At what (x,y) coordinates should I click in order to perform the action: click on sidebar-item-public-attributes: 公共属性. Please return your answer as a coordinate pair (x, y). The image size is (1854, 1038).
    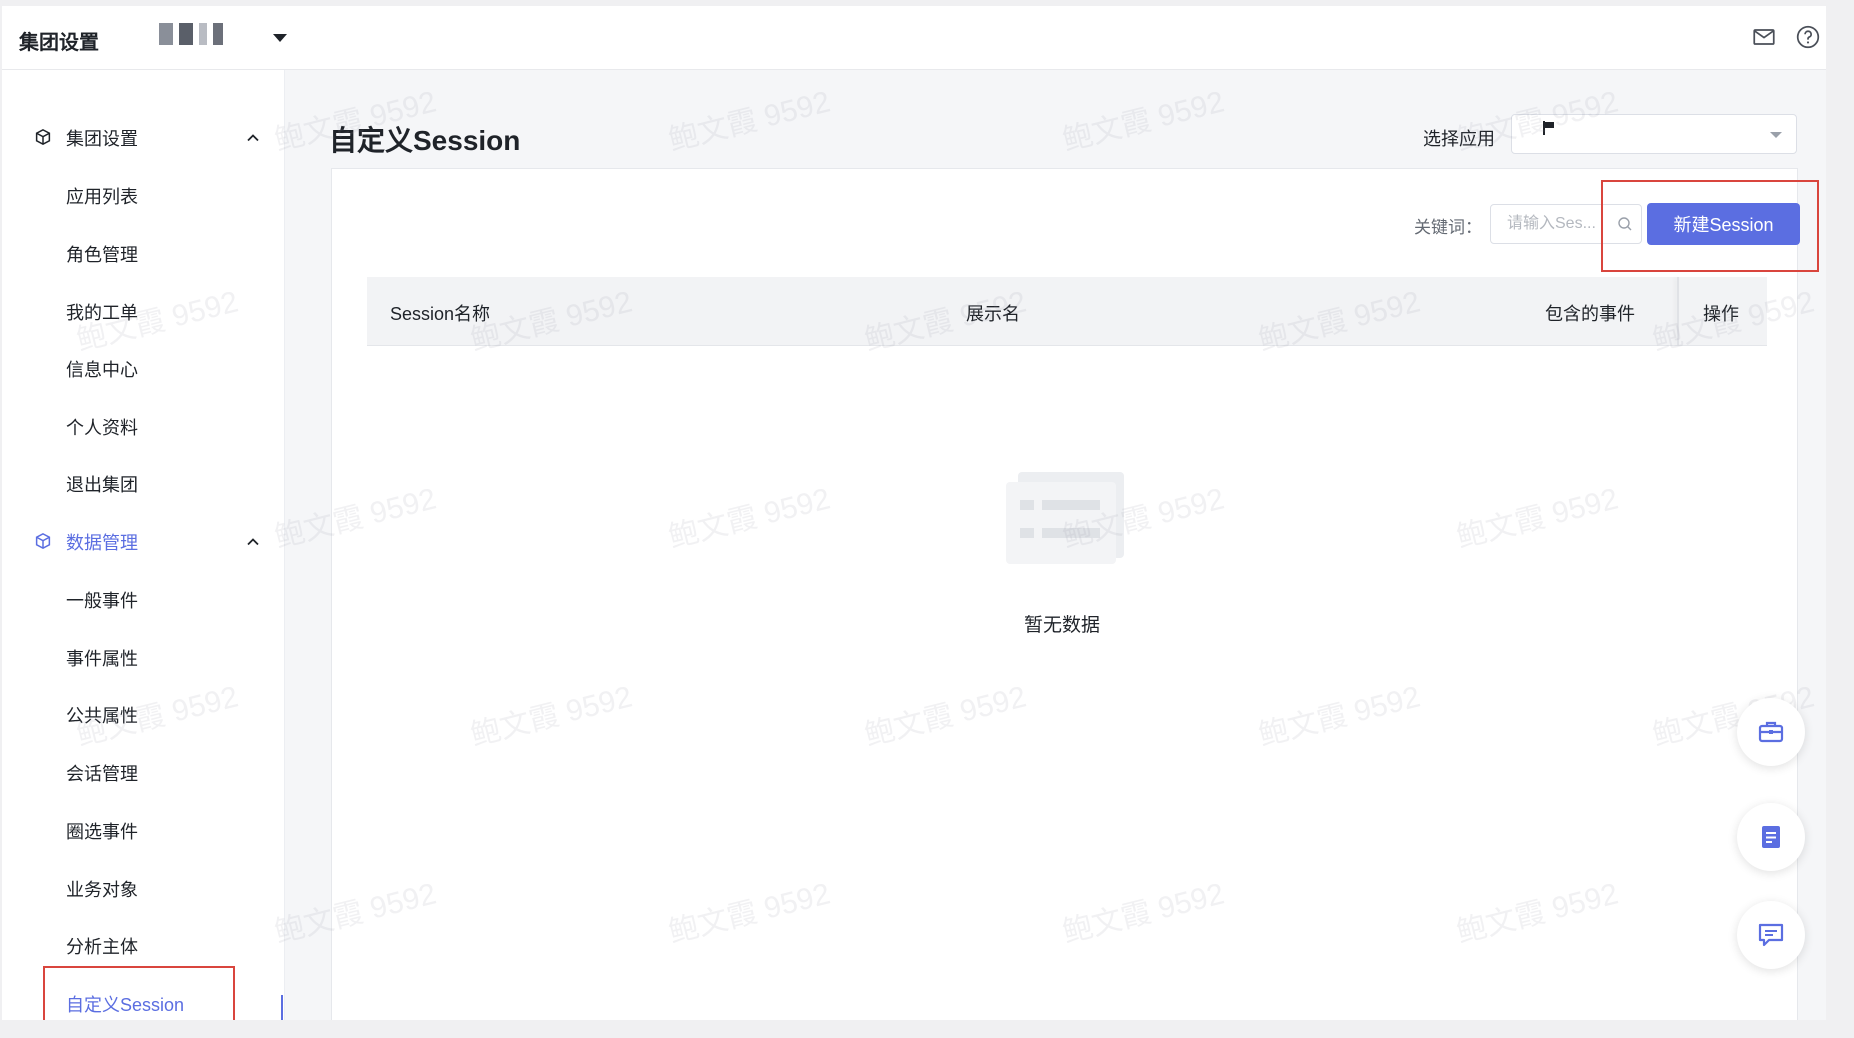
    Looking at the image, I should click on (102, 716).